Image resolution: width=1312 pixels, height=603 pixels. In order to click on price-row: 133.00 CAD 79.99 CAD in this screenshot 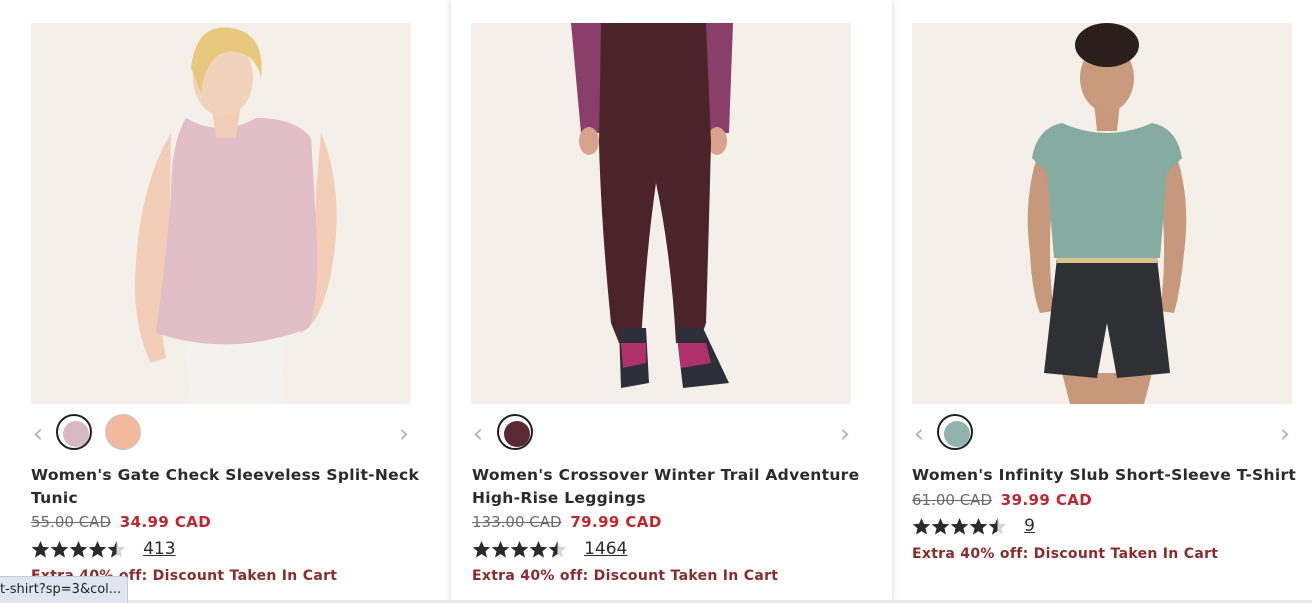, I will do `click(567, 522)`.